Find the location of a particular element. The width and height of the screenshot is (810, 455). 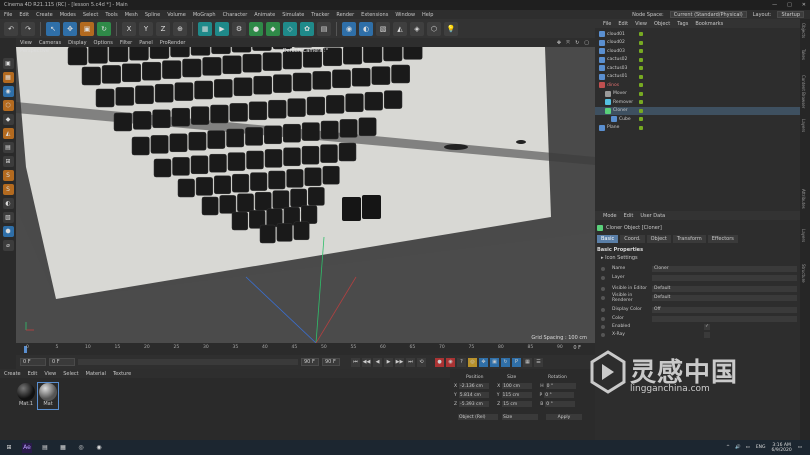

viewport-menu-cameras: Cameras is located at coordinates (50, 43).